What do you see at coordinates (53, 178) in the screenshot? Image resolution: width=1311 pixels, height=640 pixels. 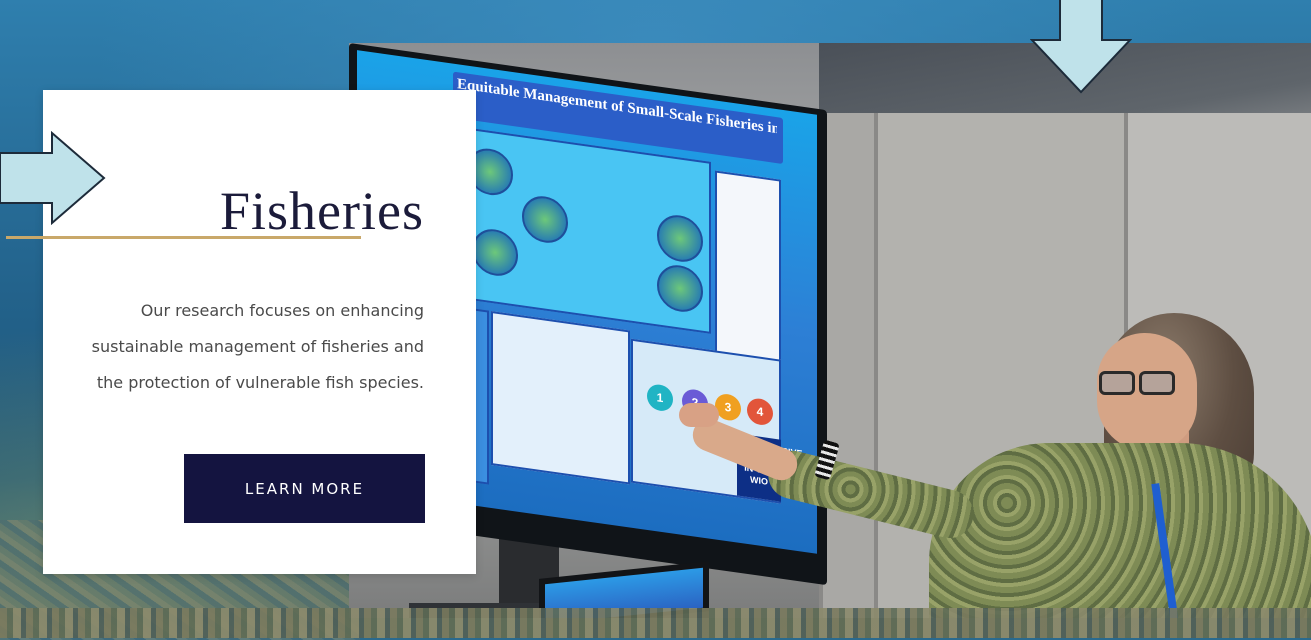 I see `arrow-right-icon` at bounding box center [53, 178].